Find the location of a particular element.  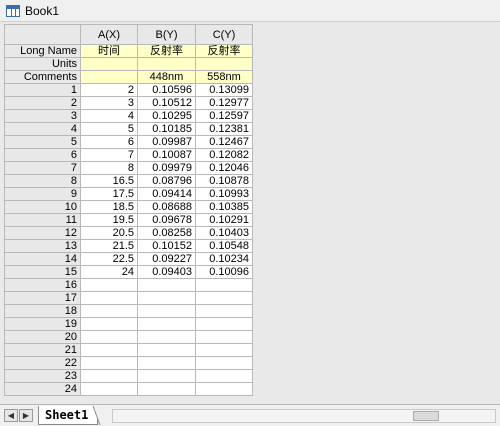

row-number: 18 is located at coordinates (42, 311).